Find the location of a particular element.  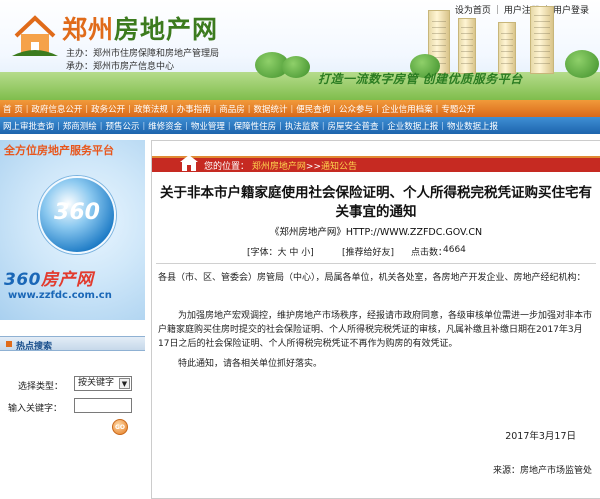

site-name: 郑州房地产网 is located at coordinates (140, 28).